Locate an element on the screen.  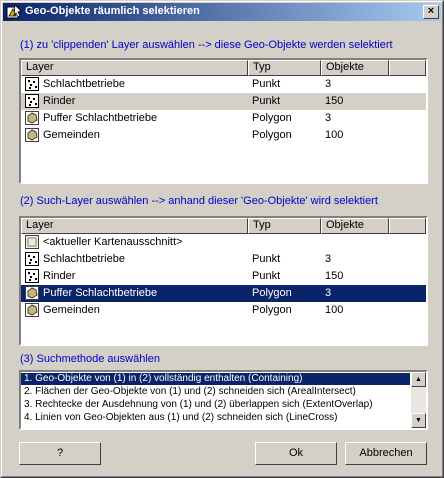
title-bar: Geo-Objekte räumlich selektieren × is located at coordinates (222, 12).